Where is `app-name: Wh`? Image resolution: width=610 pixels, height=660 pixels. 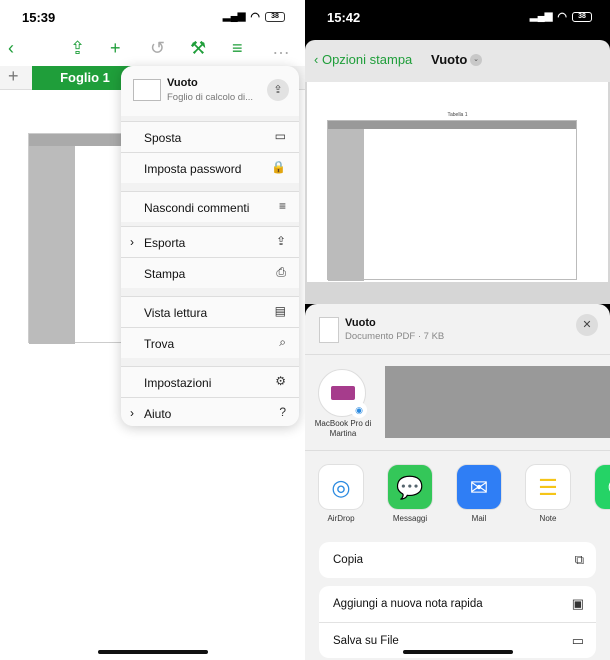 app-name: Wh is located at coordinates (598, 518).